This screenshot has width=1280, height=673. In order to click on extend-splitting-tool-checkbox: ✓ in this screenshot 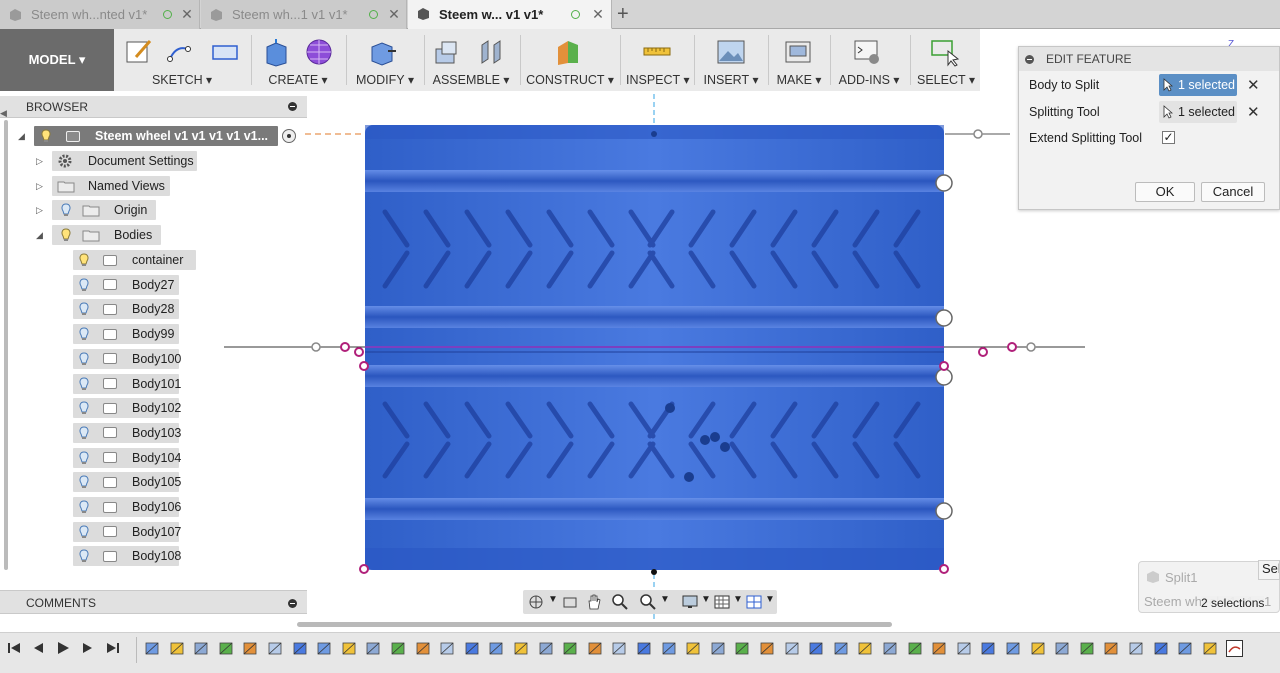, I will do `click(1168, 137)`.